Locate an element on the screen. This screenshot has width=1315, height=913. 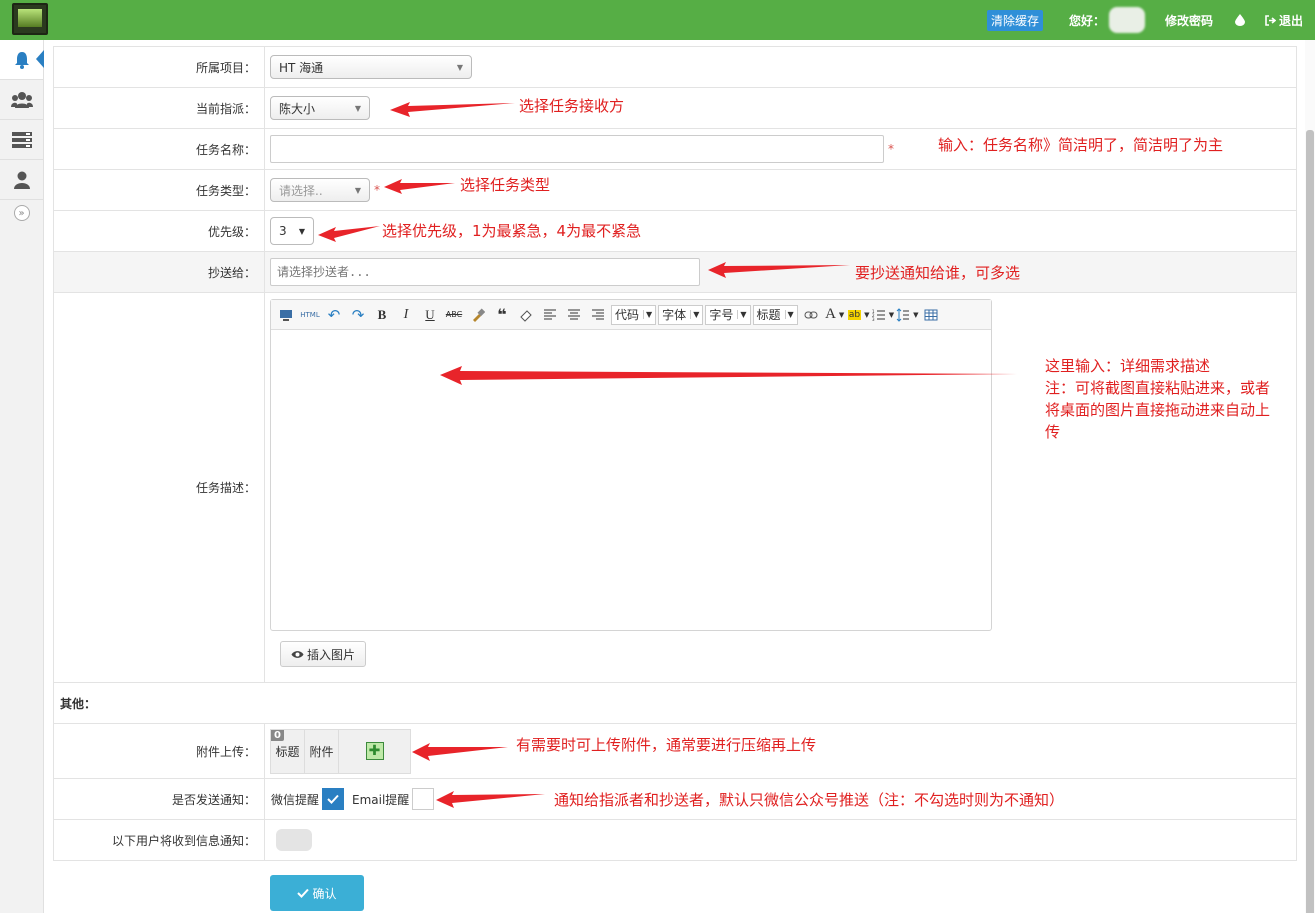
annotation-description-3: 将桌面的图片直接拖动进来自动上 is located at coordinates (1158, 410).